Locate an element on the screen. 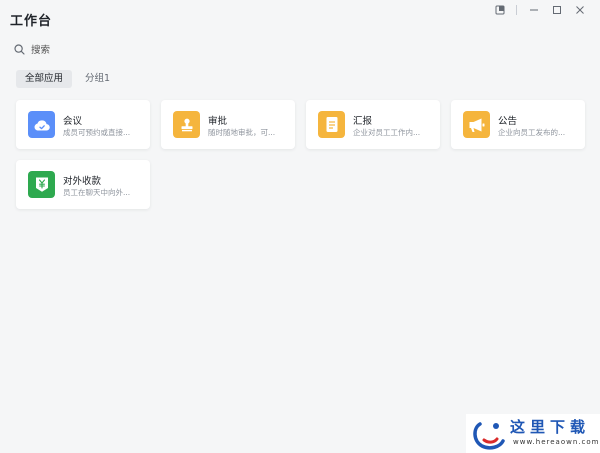  title-bar: 工作台 is located at coordinates (300, 18).